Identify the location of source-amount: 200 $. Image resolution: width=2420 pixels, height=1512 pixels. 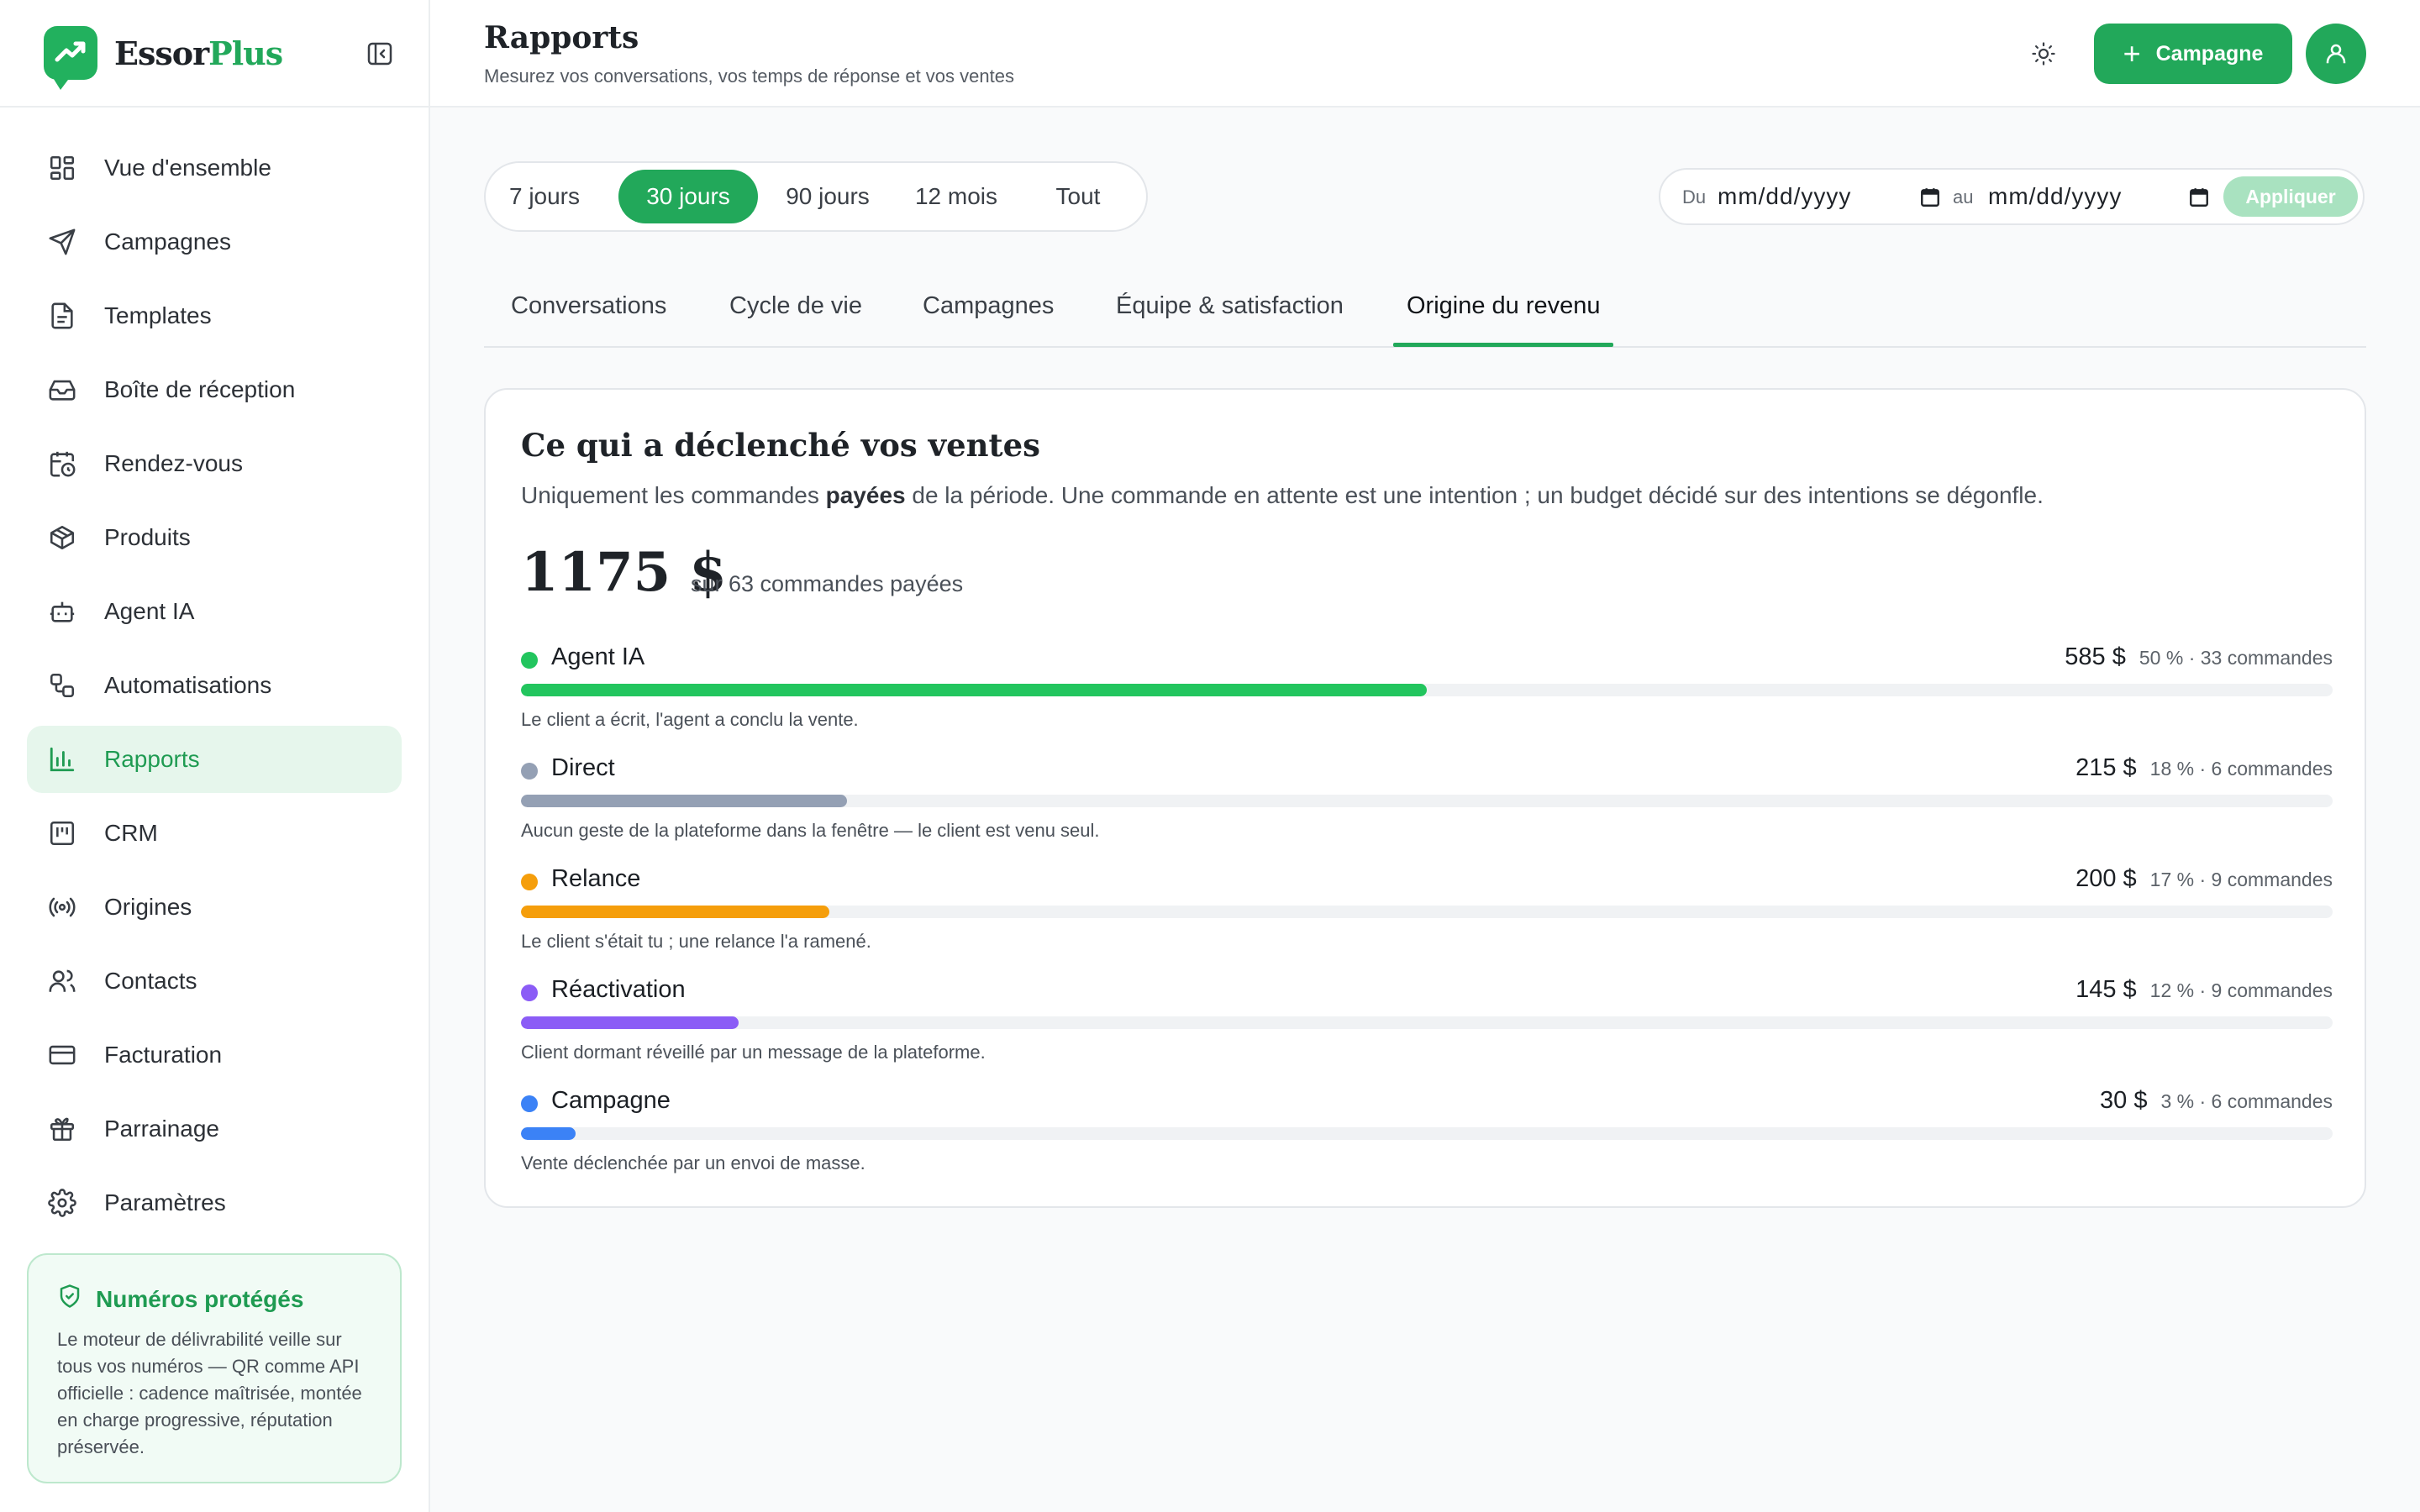
(2106, 878).